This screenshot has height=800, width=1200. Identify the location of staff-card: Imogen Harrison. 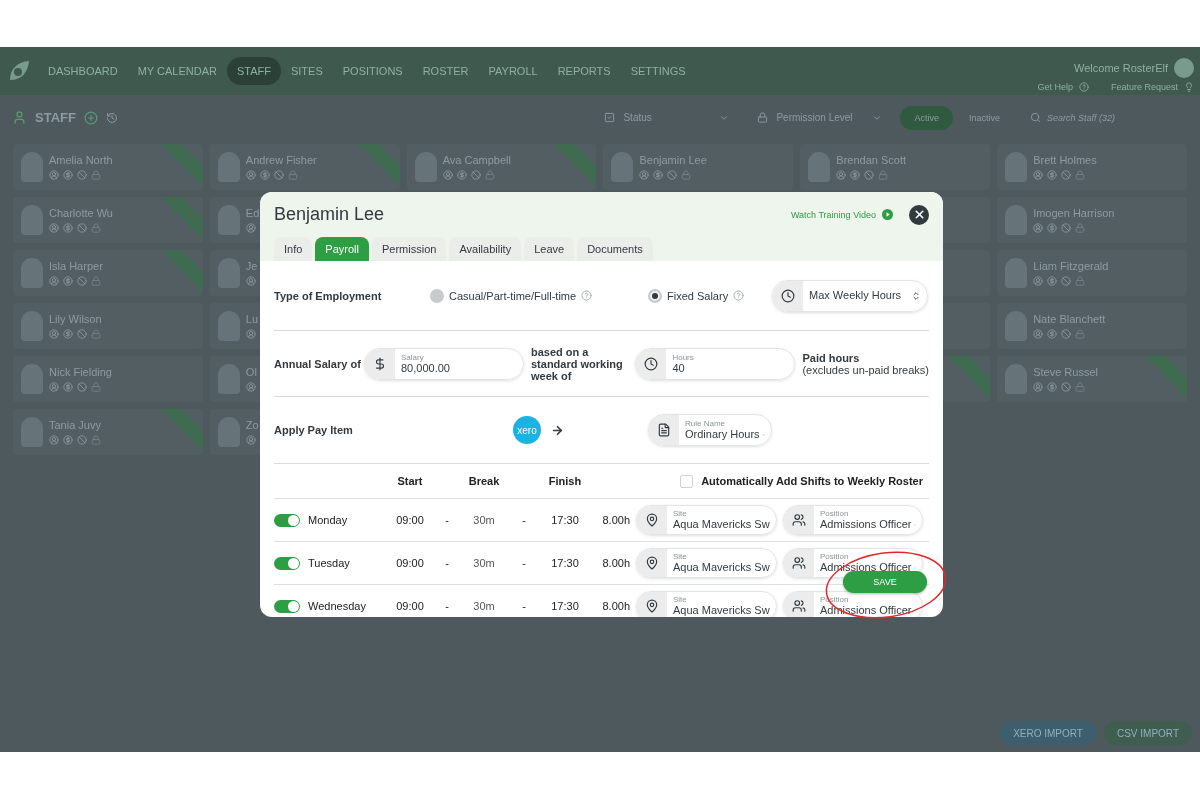
(1092, 220).